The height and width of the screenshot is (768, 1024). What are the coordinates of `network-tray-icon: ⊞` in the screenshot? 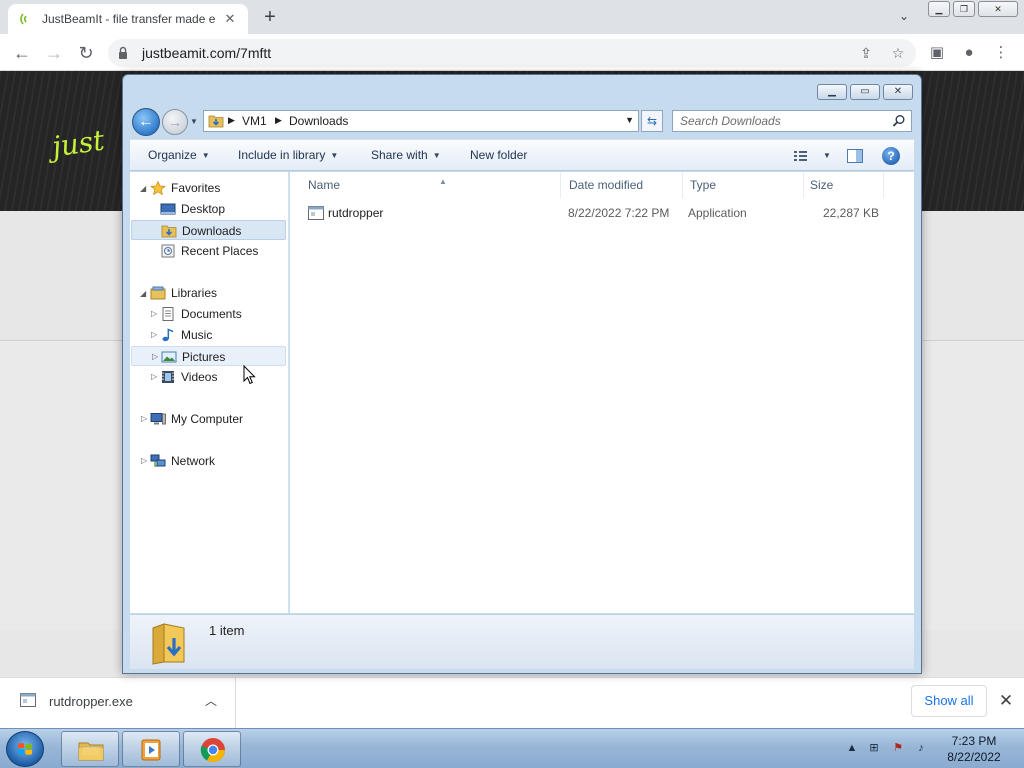 It's located at (874, 748).